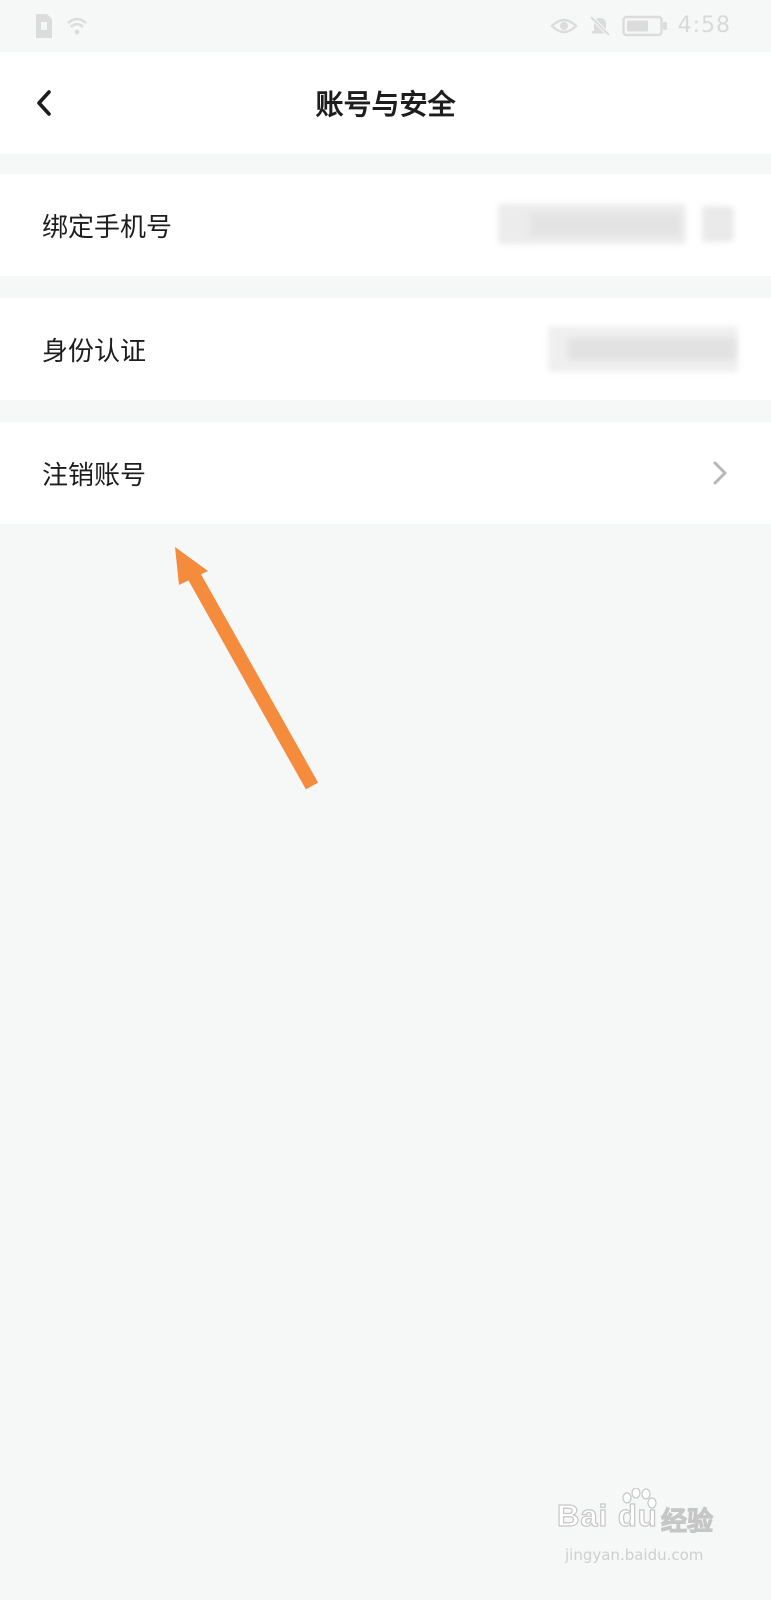  Describe the element at coordinates (61, 26) in the screenshot. I see `status-bar-left` at that location.